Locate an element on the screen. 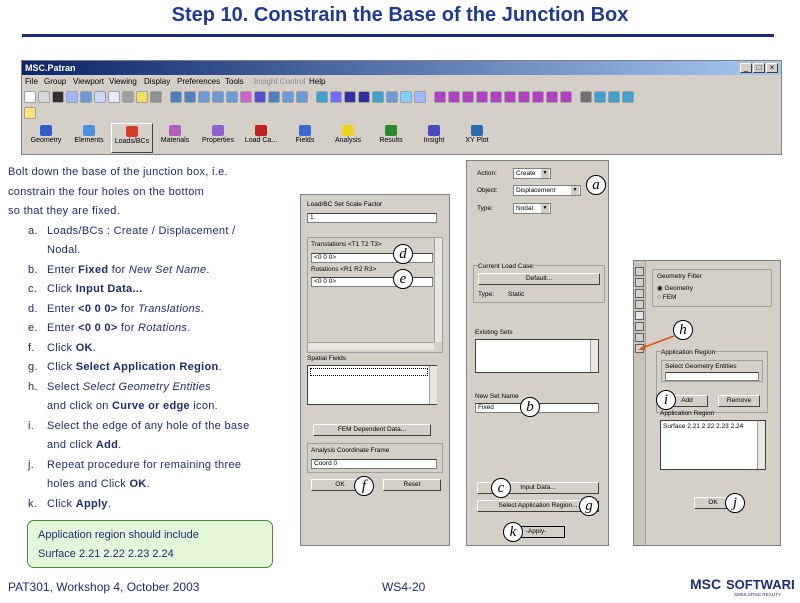 The image size is (800, 603). select-geometry-input is located at coordinates (712, 376).